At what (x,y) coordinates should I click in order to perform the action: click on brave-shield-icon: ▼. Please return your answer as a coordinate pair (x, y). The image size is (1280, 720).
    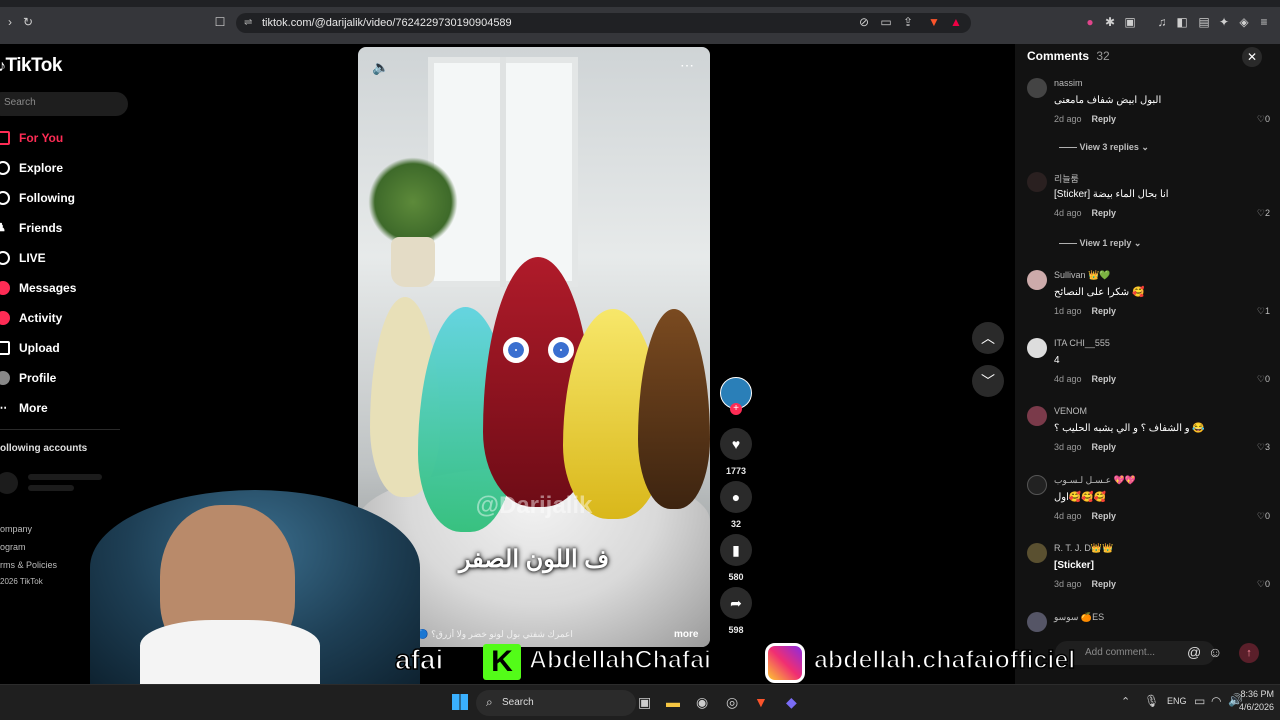
    Looking at the image, I should click on (934, 22).